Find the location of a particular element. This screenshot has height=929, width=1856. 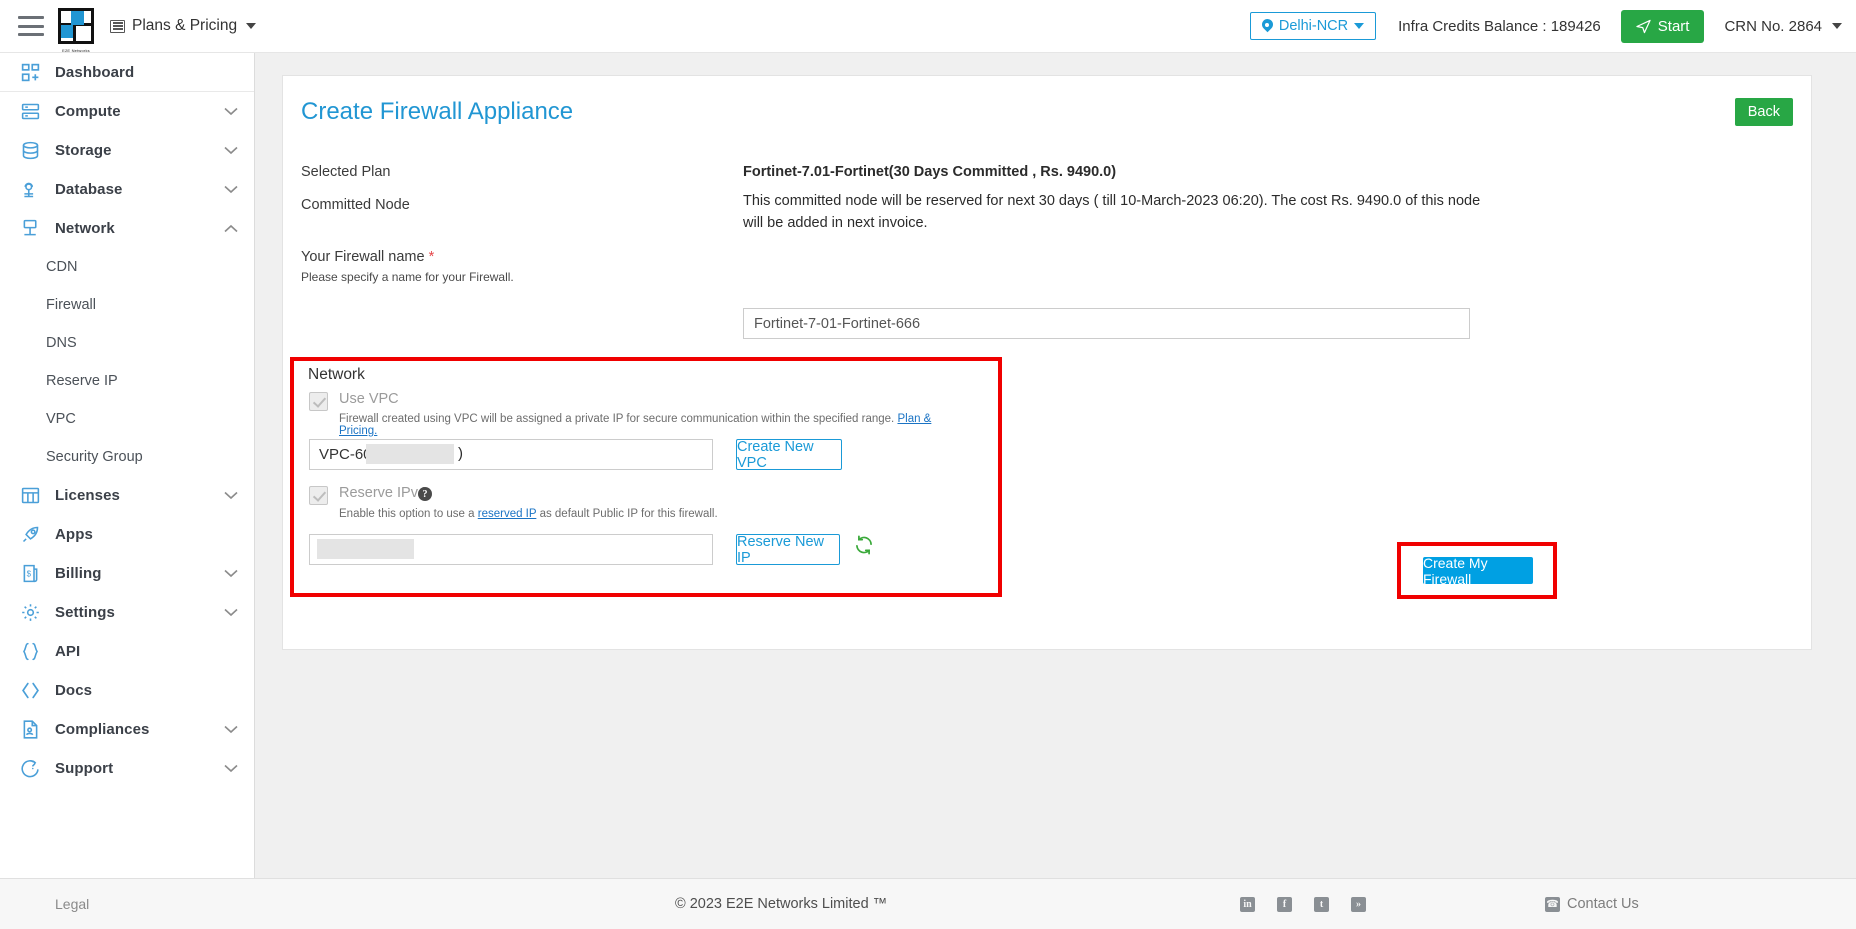

location-pin-icon is located at coordinates (1267, 26).